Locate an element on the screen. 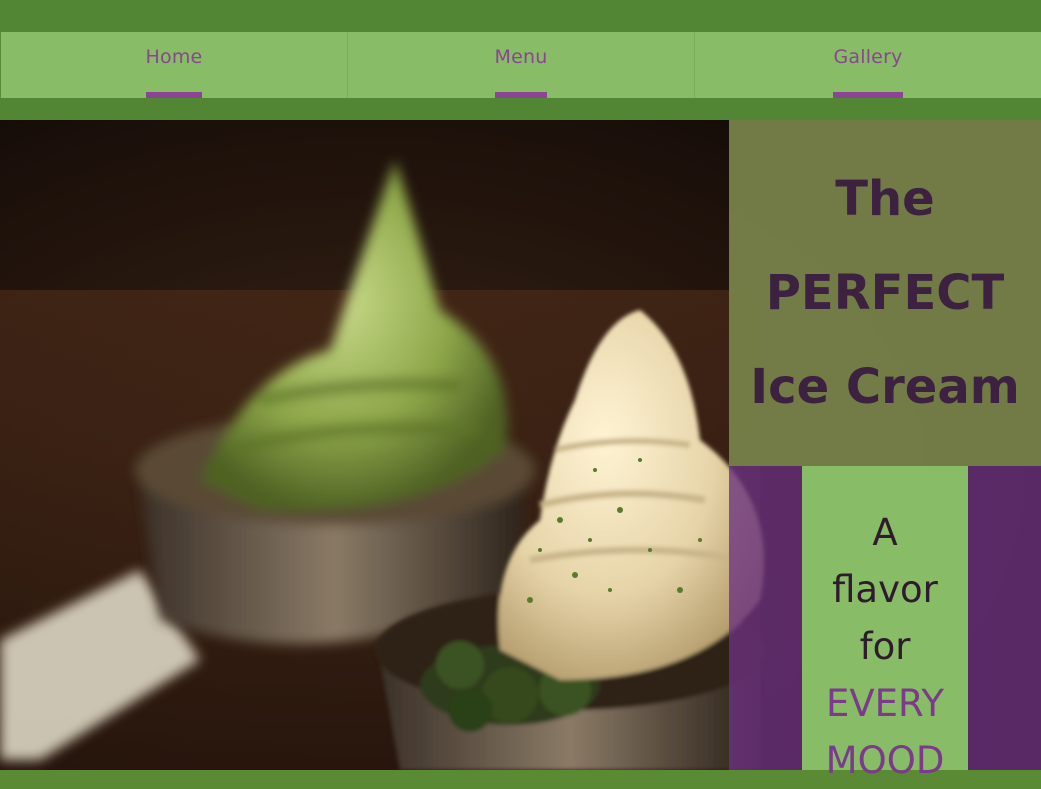 This screenshot has height=789, width=1041. hero-title-line: Ice Cream is located at coordinates (885, 387).